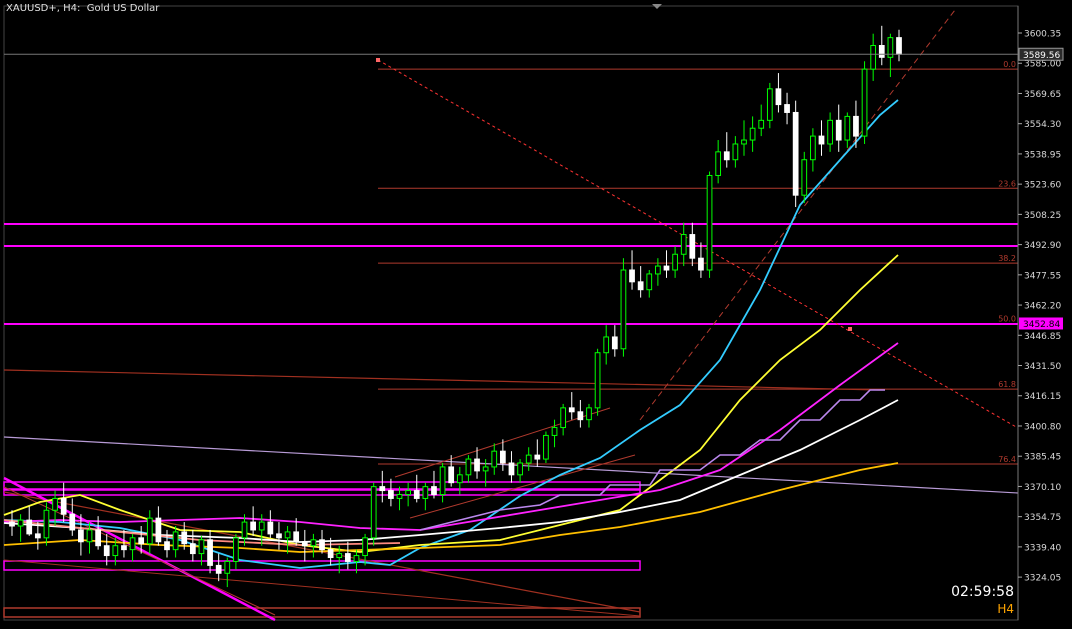 Image resolution: width=1072 pixels, height=629 pixels. I want to click on y-tick-label: 3446.85, so click(1042, 337).